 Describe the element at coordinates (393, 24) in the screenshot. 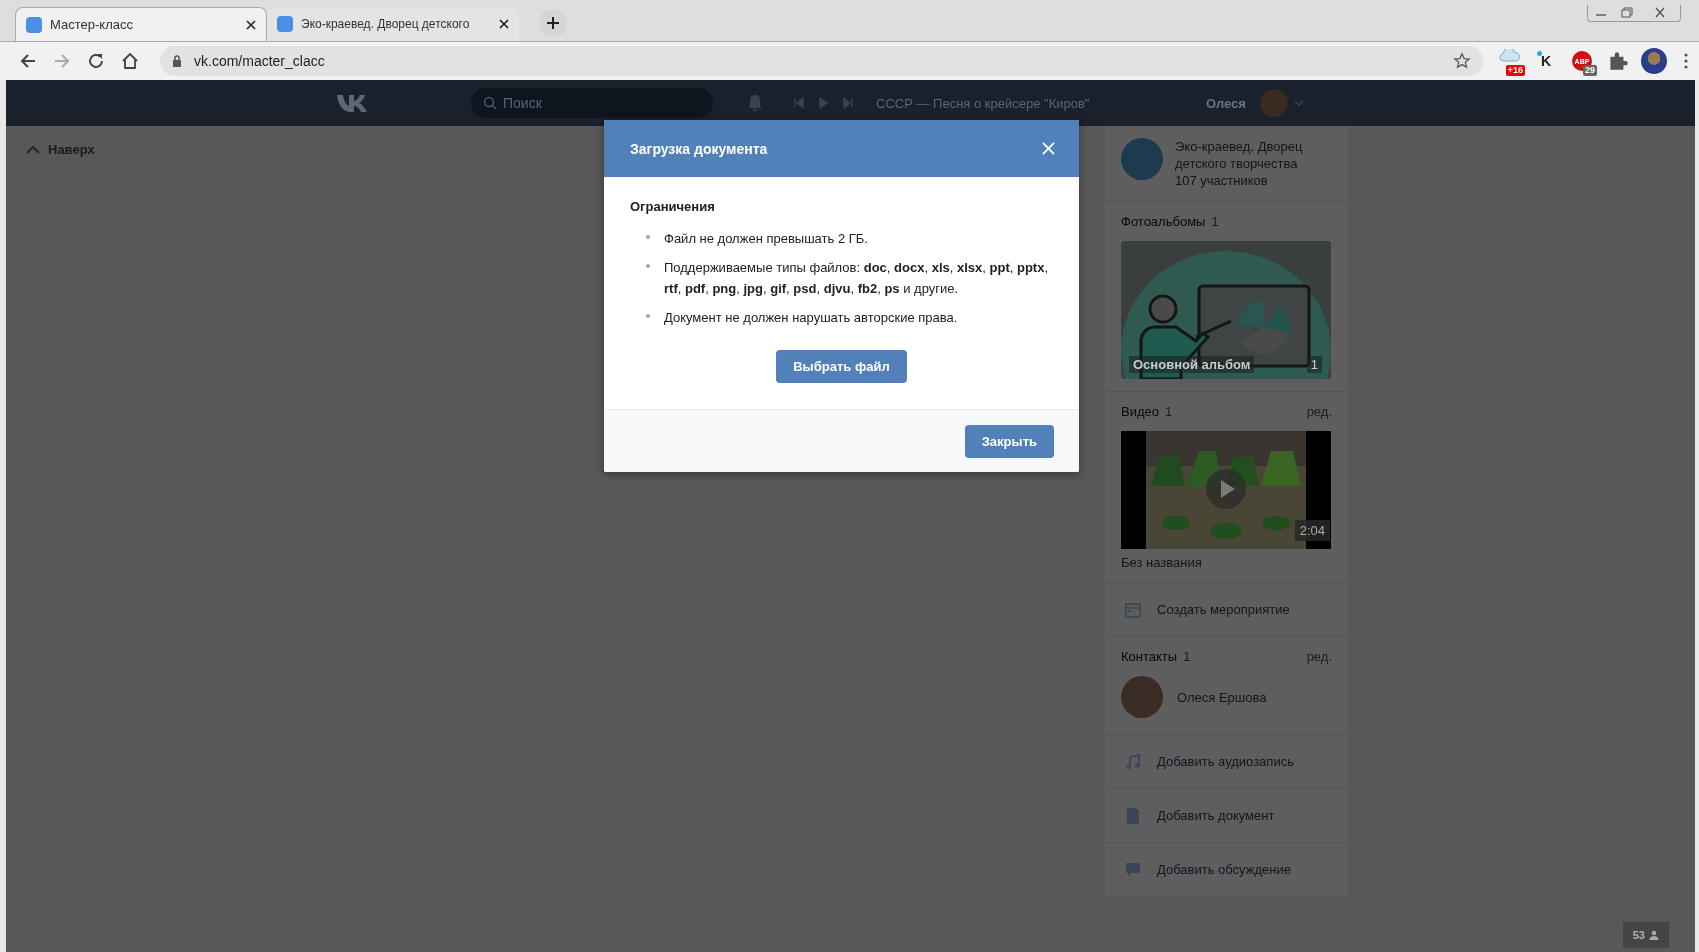

I see `browser-tab: Эко-краевед. Дворец детского` at that location.